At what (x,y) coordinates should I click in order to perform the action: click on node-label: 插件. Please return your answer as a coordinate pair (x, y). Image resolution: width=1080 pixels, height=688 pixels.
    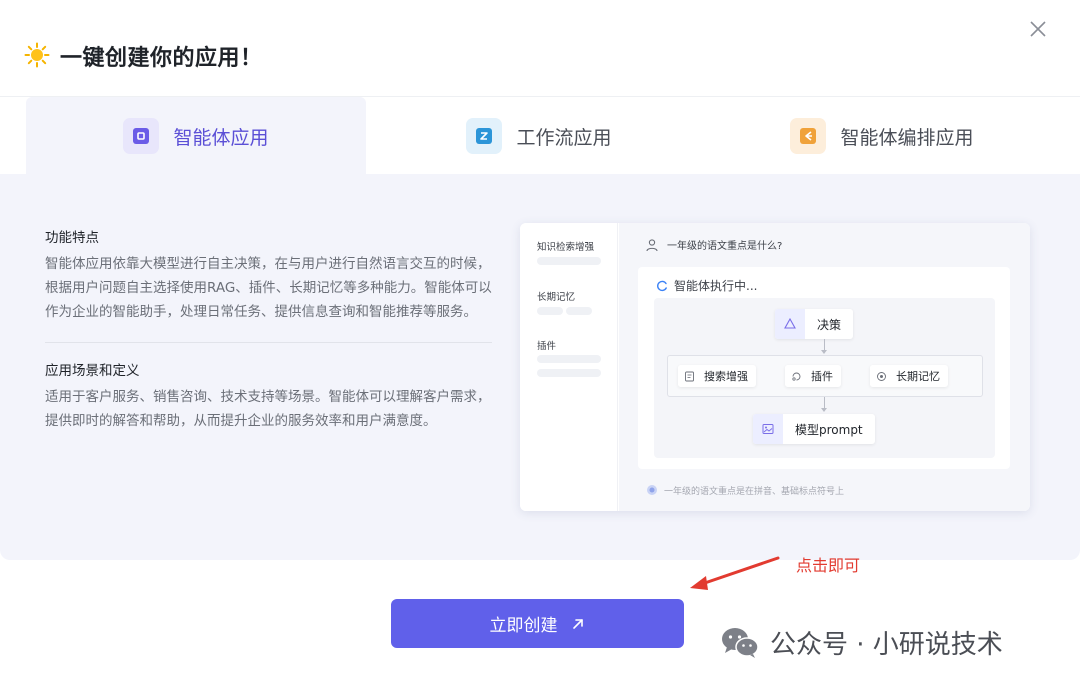
    Looking at the image, I should click on (822, 376).